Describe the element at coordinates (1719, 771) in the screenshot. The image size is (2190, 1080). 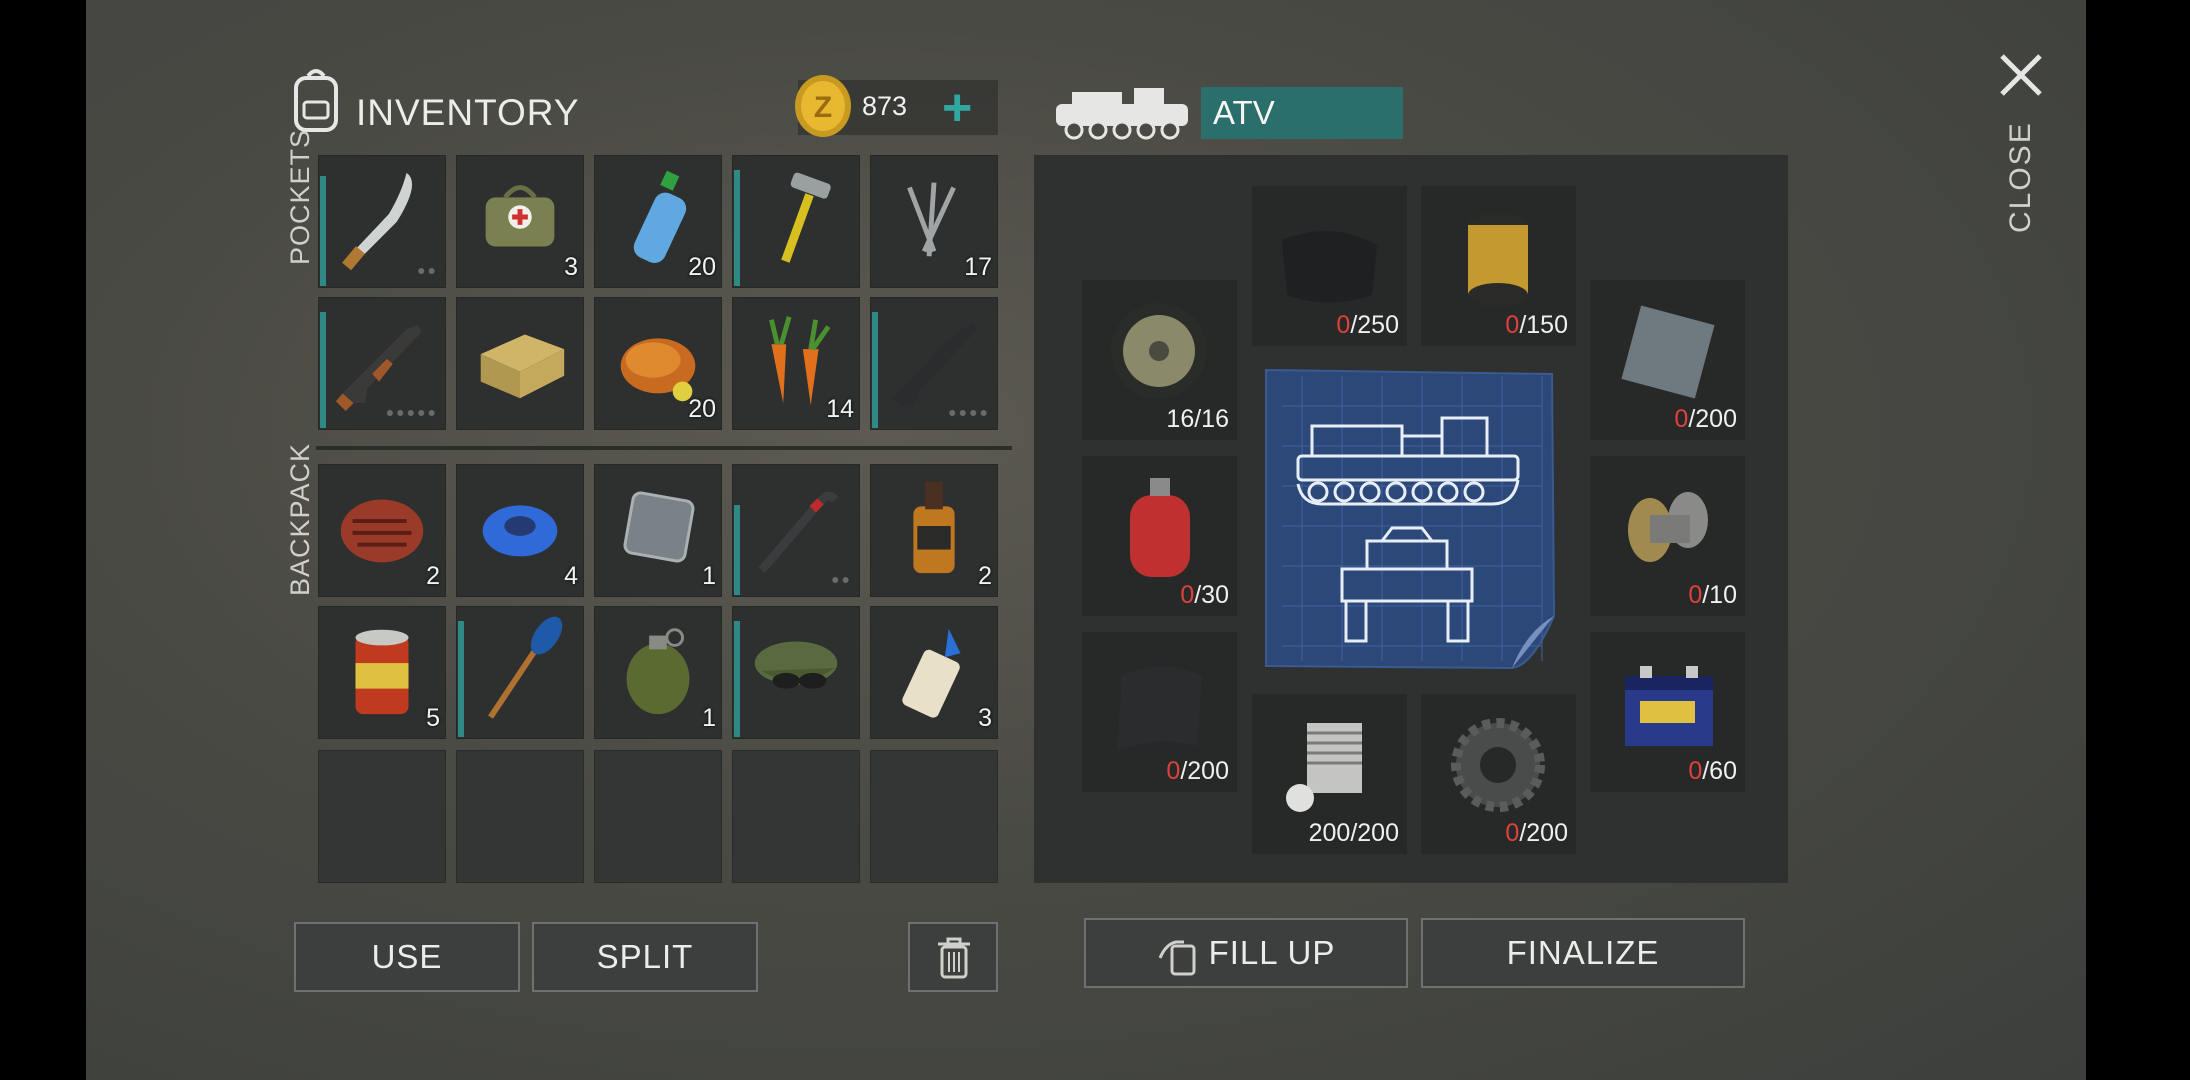
I see `part-need: /60` at that location.